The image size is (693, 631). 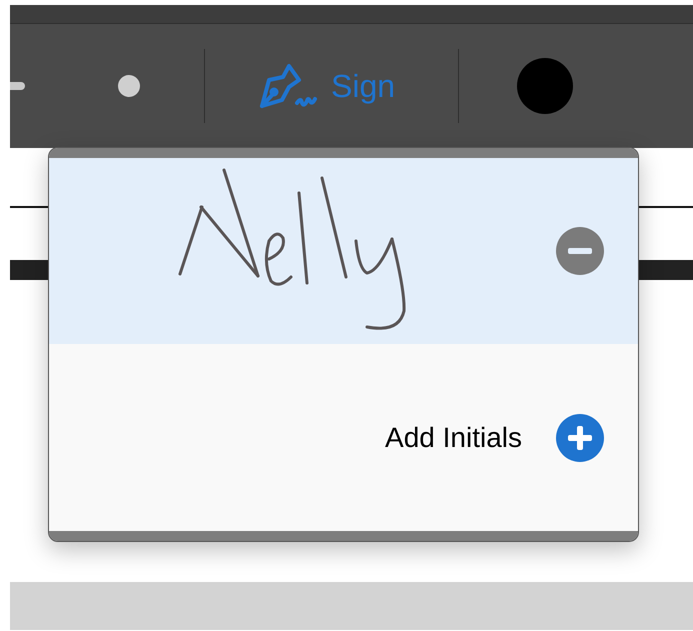 What do you see at coordinates (129, 86) in the screenshot?
I see `dot-icon` at bounding box center [129, 86].